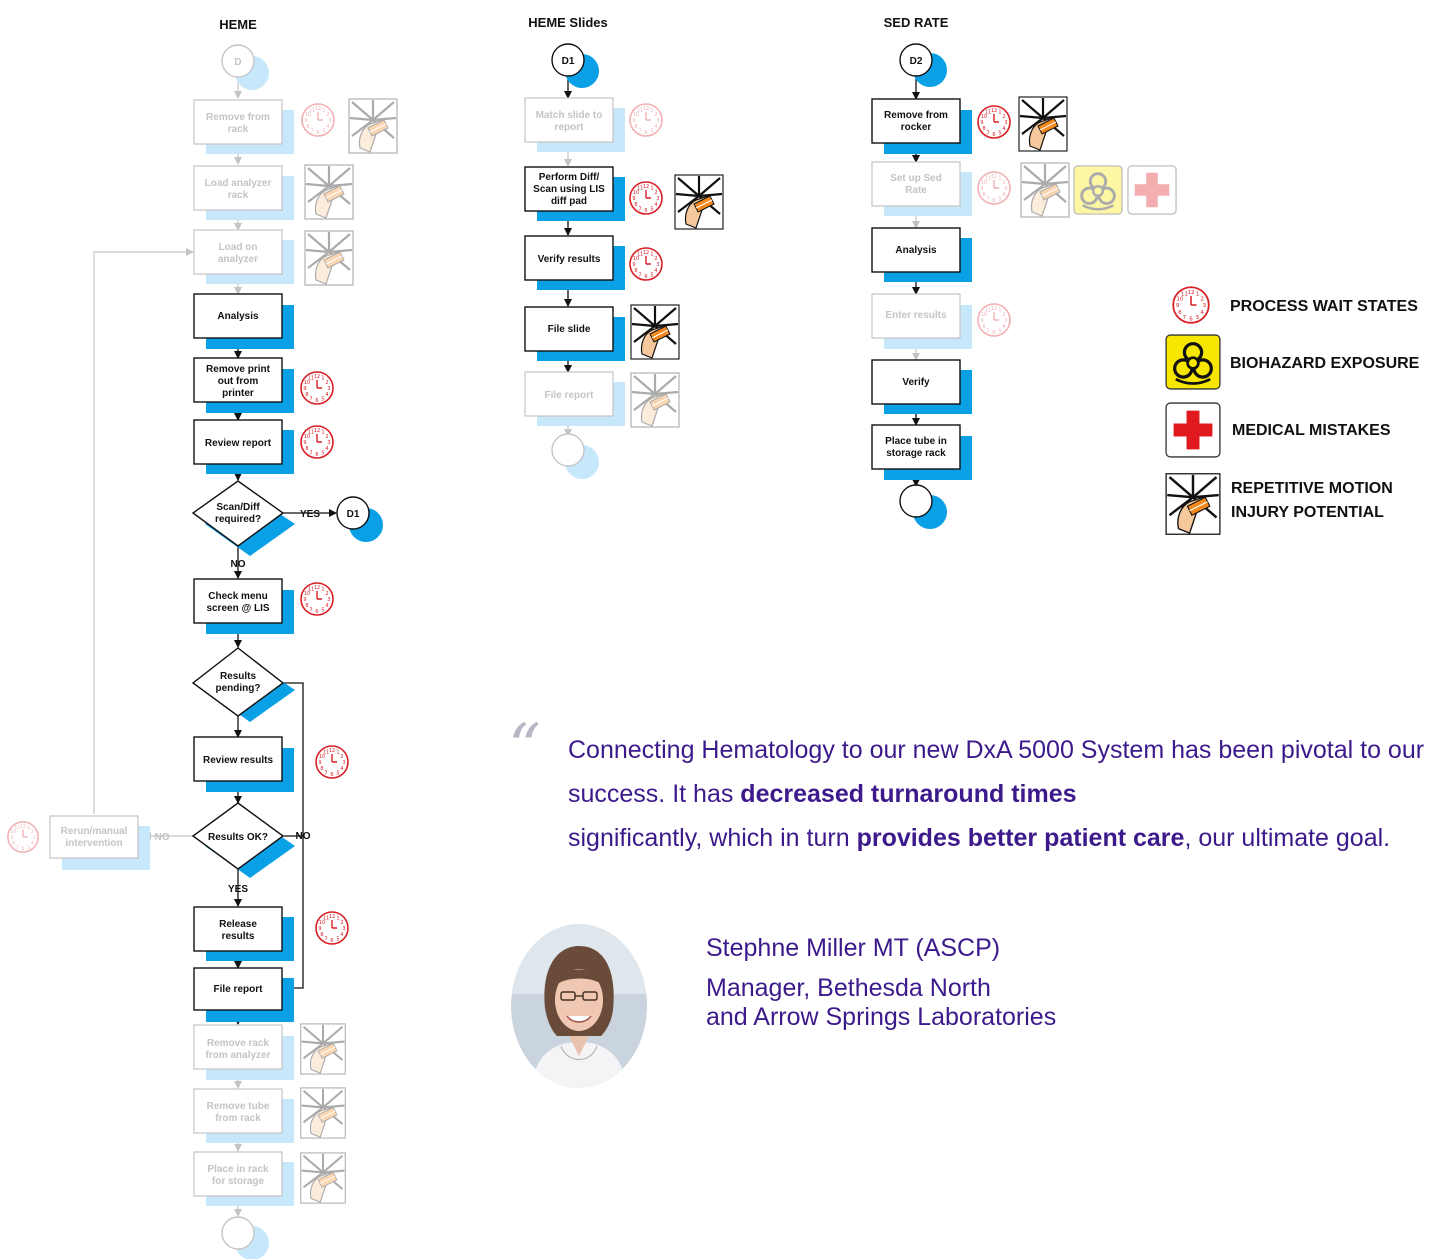 The height and width of the screenshot is (1259, 1434). What do you see at coordinates (916, 453) in the screenshot?
I see `sed-place-tube-l2: storage rack` at bounding box center [916, 453].